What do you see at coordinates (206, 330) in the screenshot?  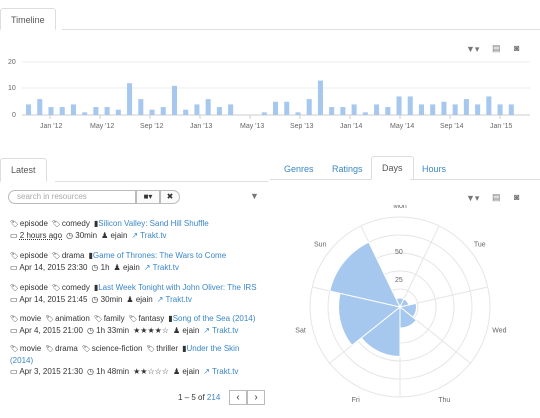 I see `external-link-icon: ↗` at bounding box center [206, 330].